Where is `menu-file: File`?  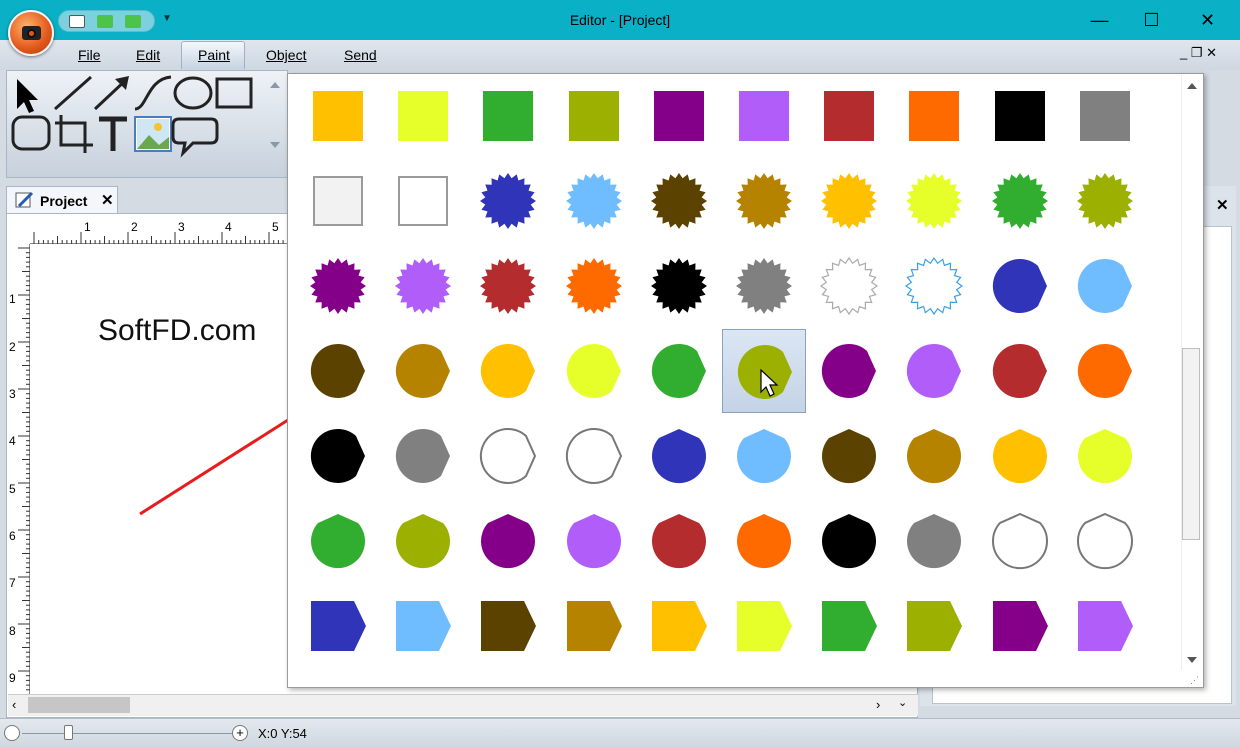 menu-file: File is located at coordinates (89, 57).